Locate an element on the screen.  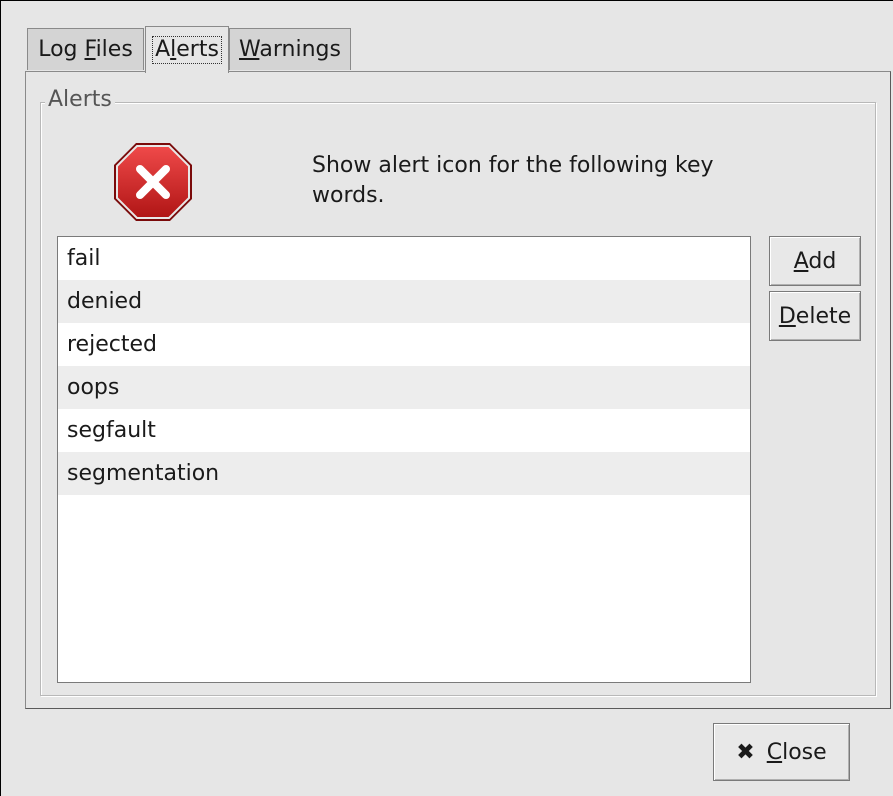
tab-alerts-label: Alerts is located at coordinates (187, 50).